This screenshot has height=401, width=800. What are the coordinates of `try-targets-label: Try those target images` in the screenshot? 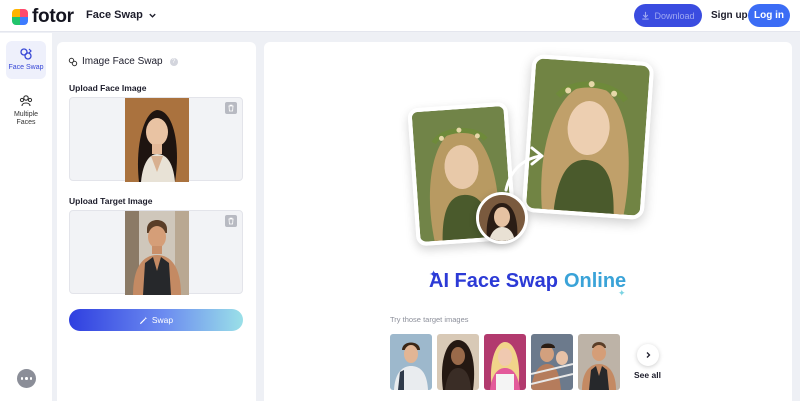 It's located at (429, 319).